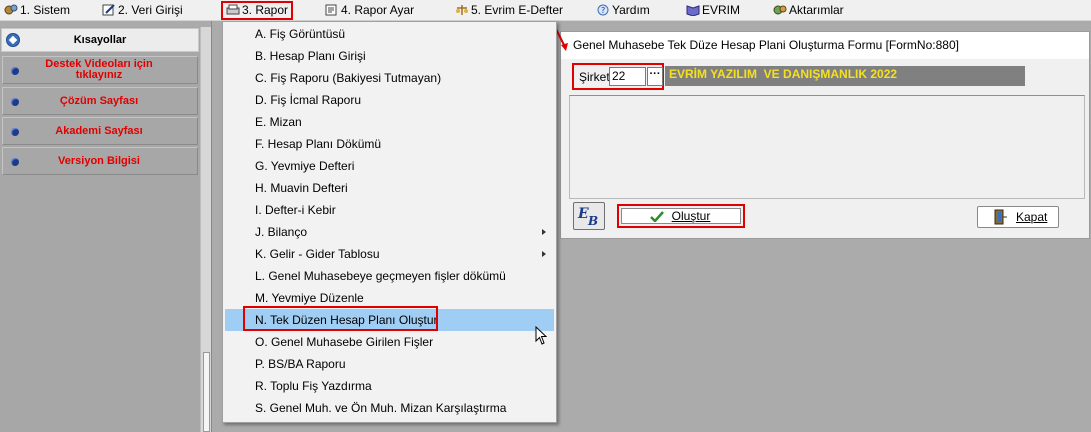  What do you see at coordinates (206, 392) in the screenshot?
I see `scrollbar-thumb` at bounding box center [206, 392].